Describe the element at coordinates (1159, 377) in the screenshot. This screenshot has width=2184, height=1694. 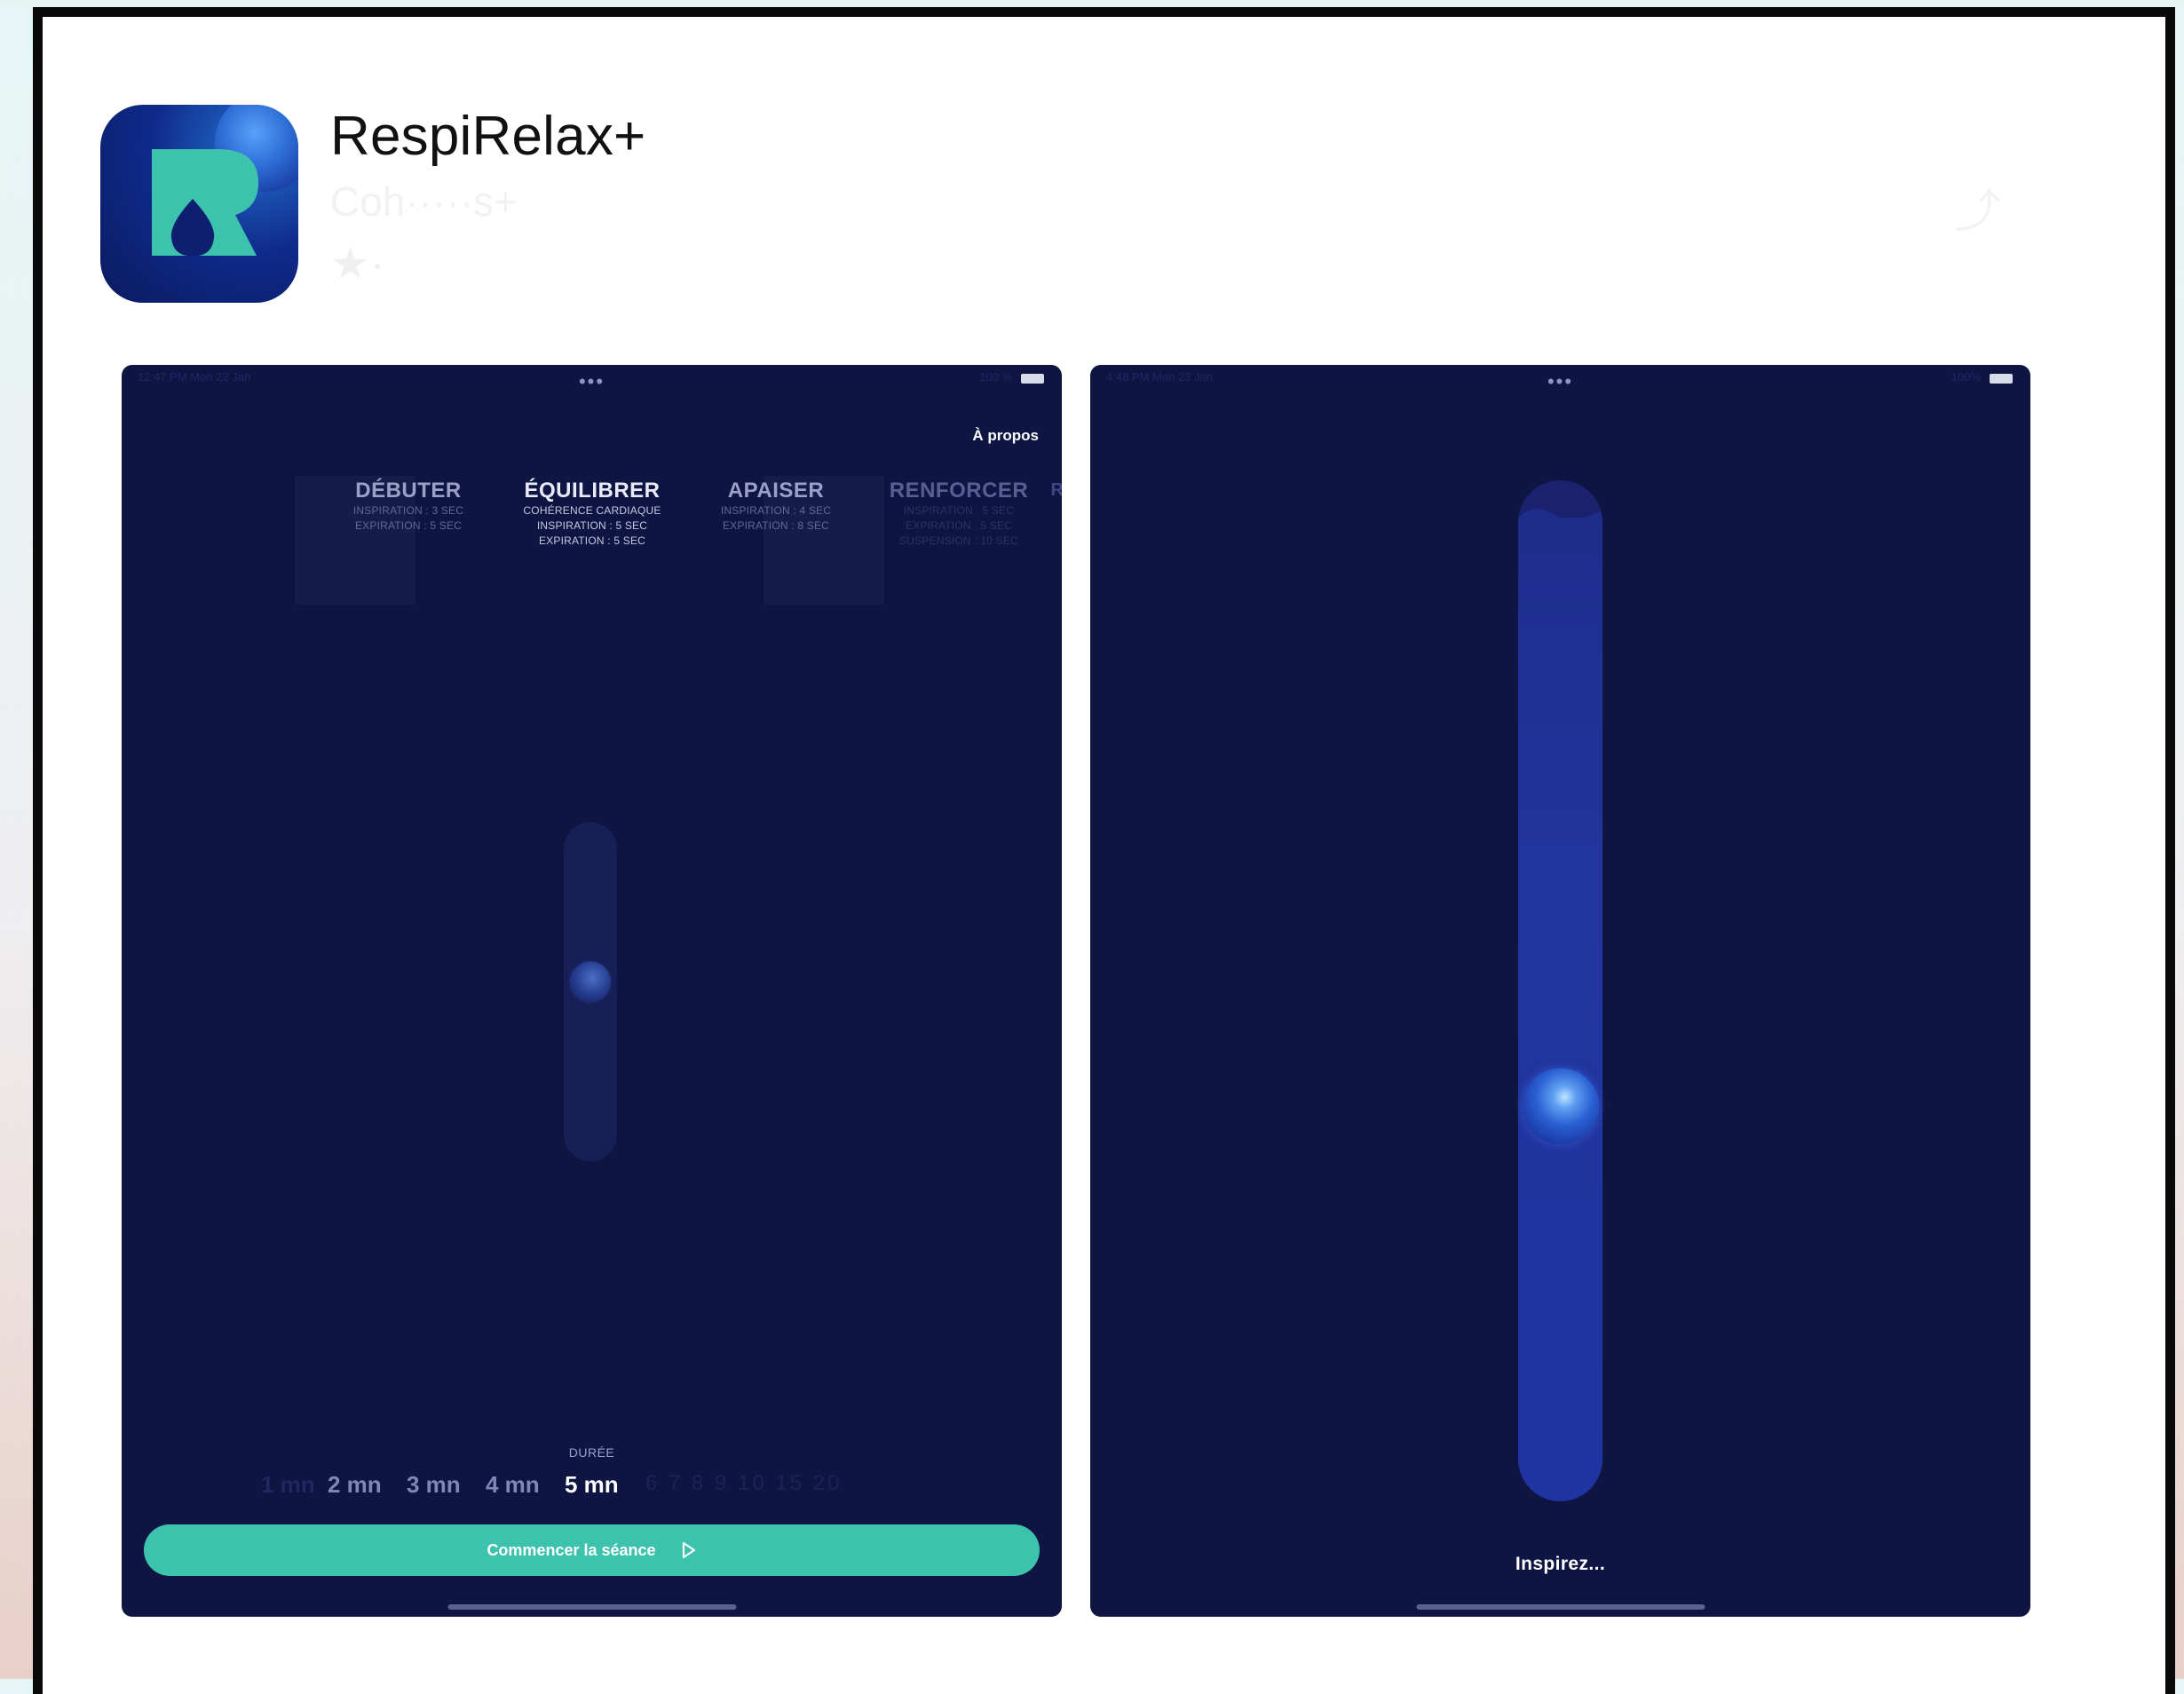
I see `status-time: 4:48 PM Mon 23 Jan` at that location.